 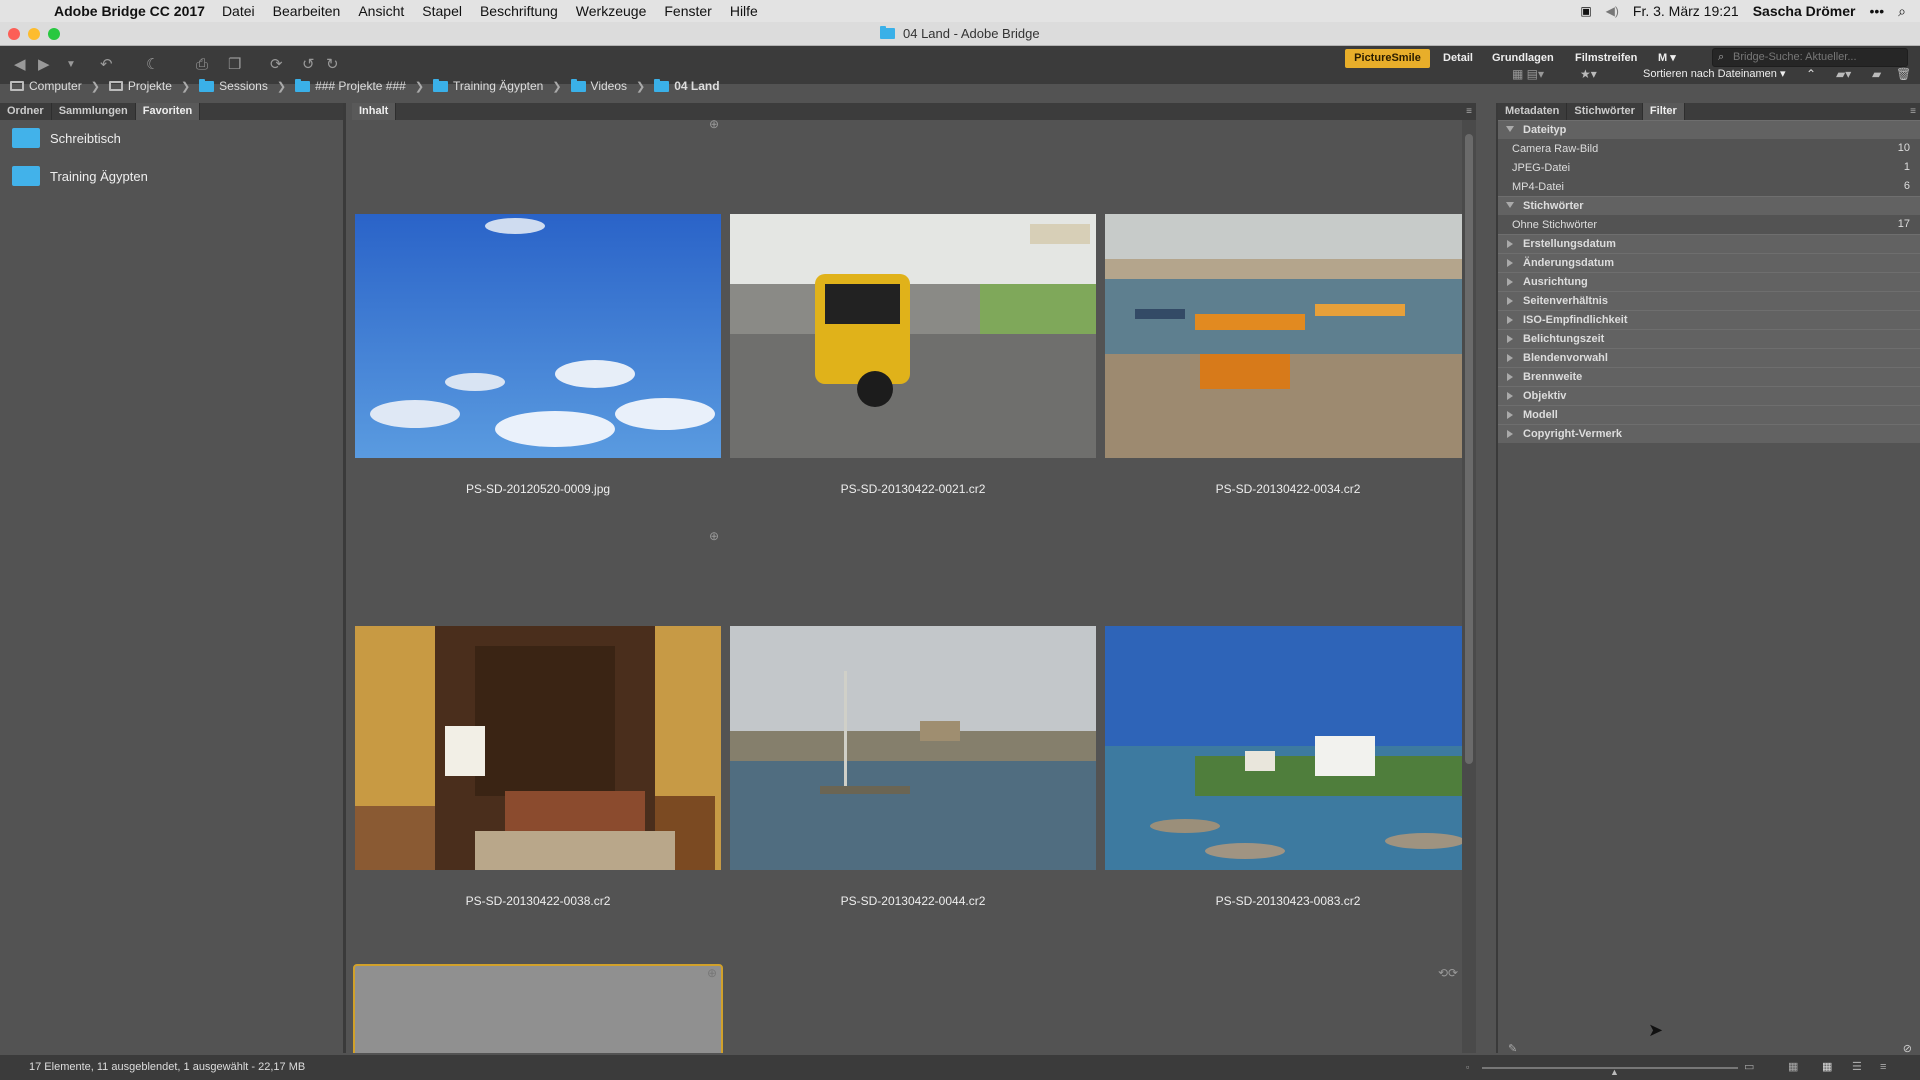 I want to click on crumb-computer: Computer, so click(x=46, y=86).